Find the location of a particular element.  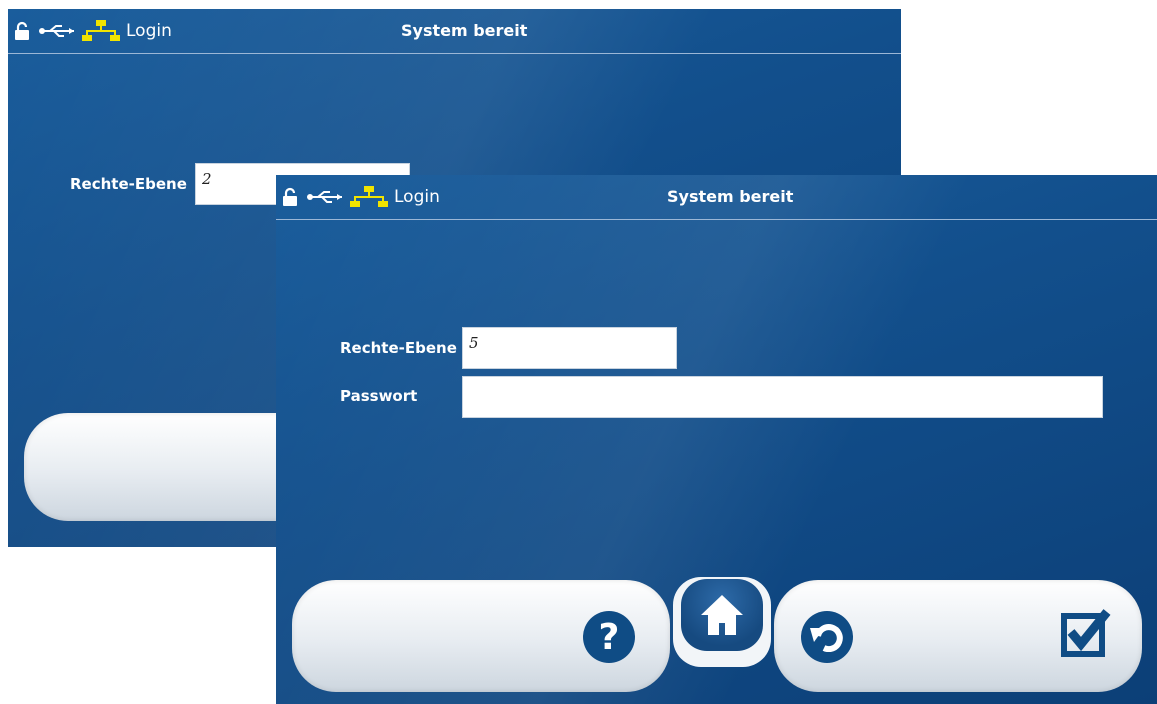

checkbox-checked-icon is located at coordinates (1086, 633).